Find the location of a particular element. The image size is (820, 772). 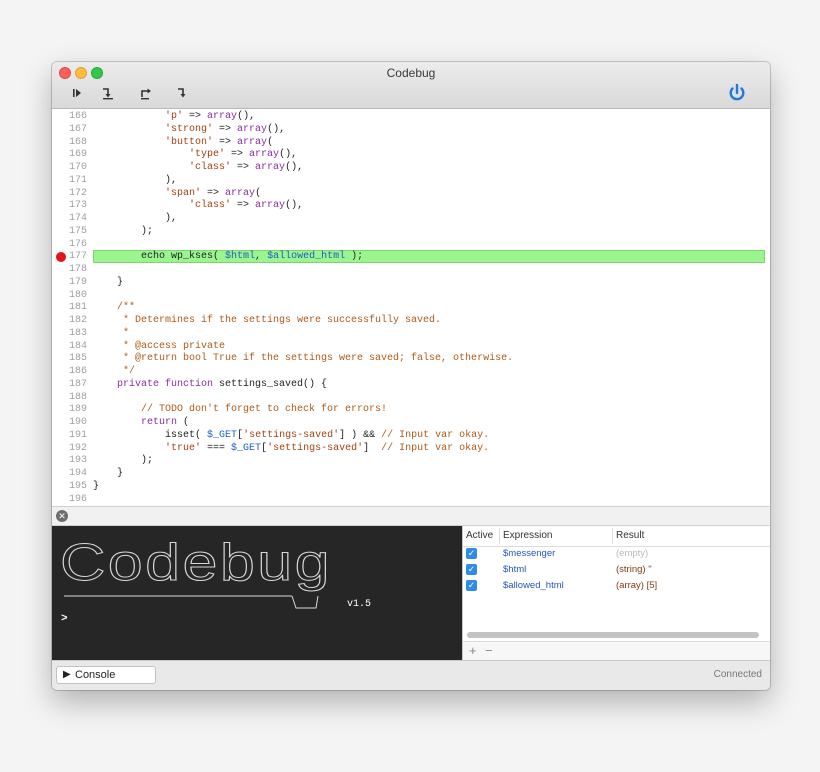

code-line: 186 */ is located at coordinates (411, 372).